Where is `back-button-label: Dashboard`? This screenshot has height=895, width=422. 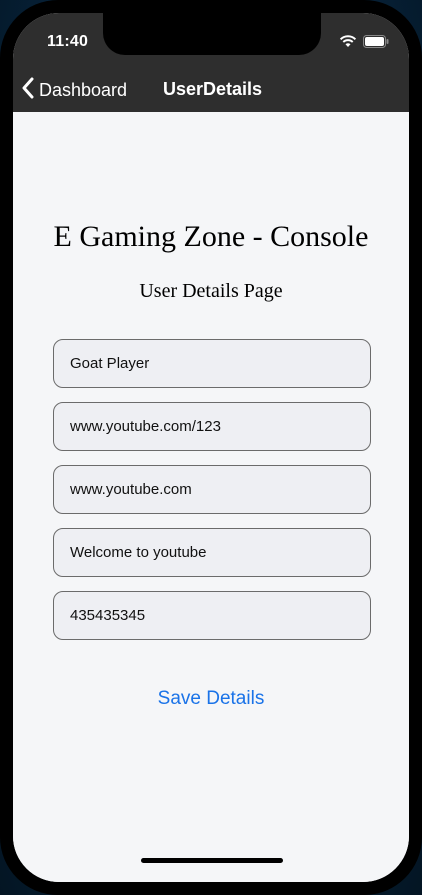 back-button-label: Dashboard is located at coordinates (83, 90).